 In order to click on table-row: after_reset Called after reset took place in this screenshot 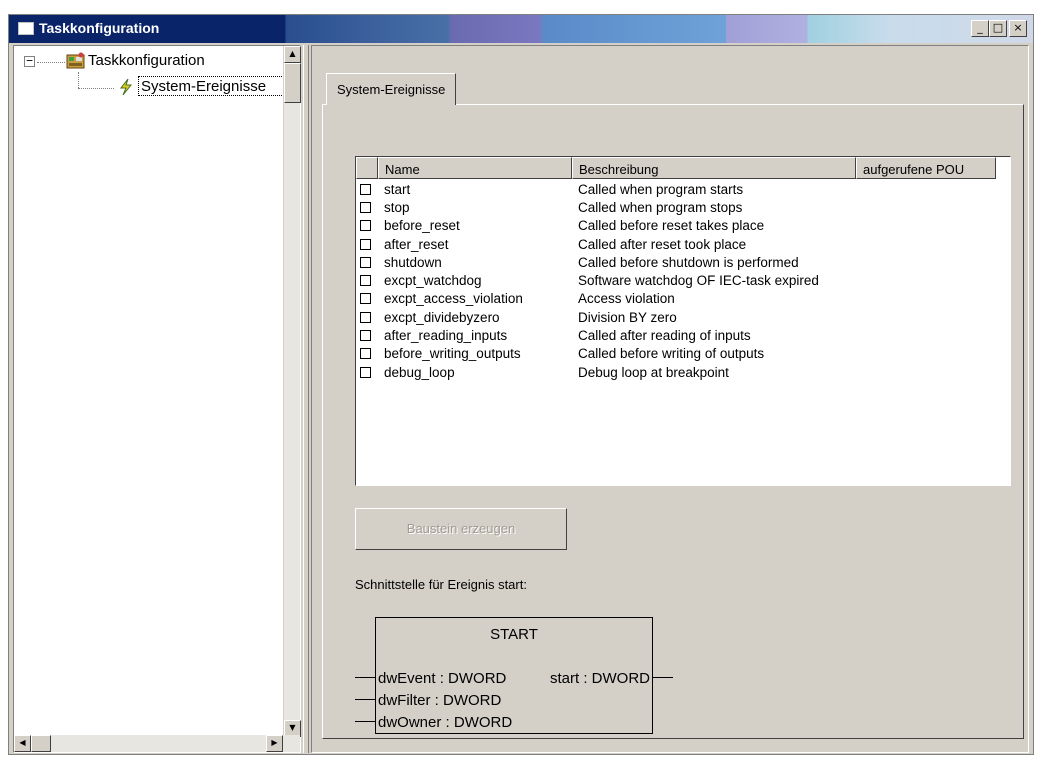, I will do `click(676, 244)`.